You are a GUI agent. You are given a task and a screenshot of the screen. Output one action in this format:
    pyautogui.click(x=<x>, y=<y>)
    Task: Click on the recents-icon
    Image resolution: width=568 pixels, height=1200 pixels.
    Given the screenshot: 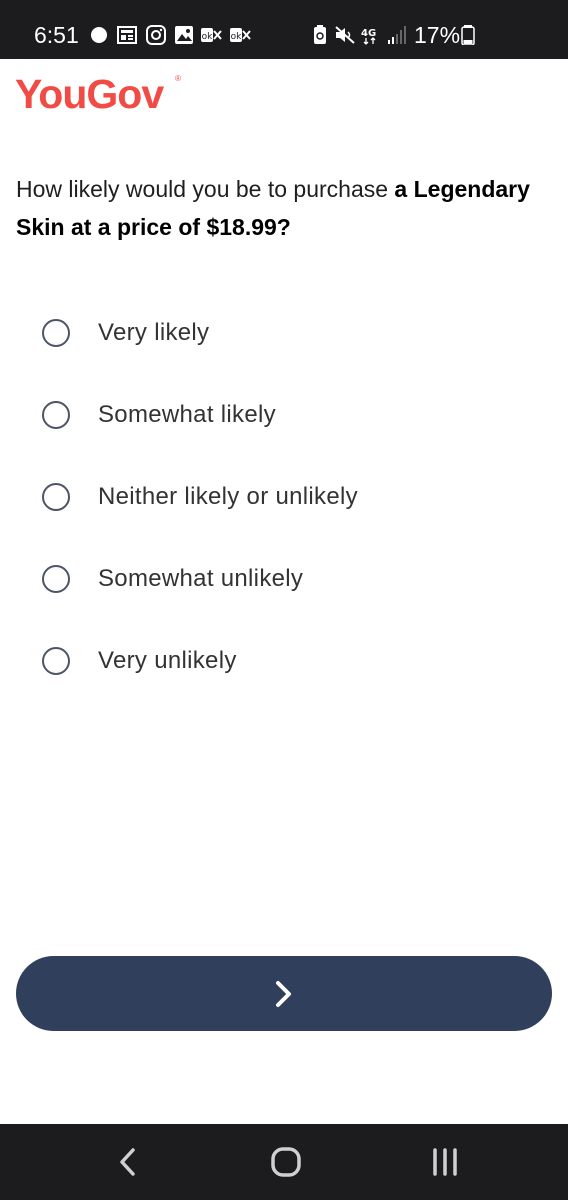 What is the action you would take?
    pyautogui.click(x=445, y=1162)
    